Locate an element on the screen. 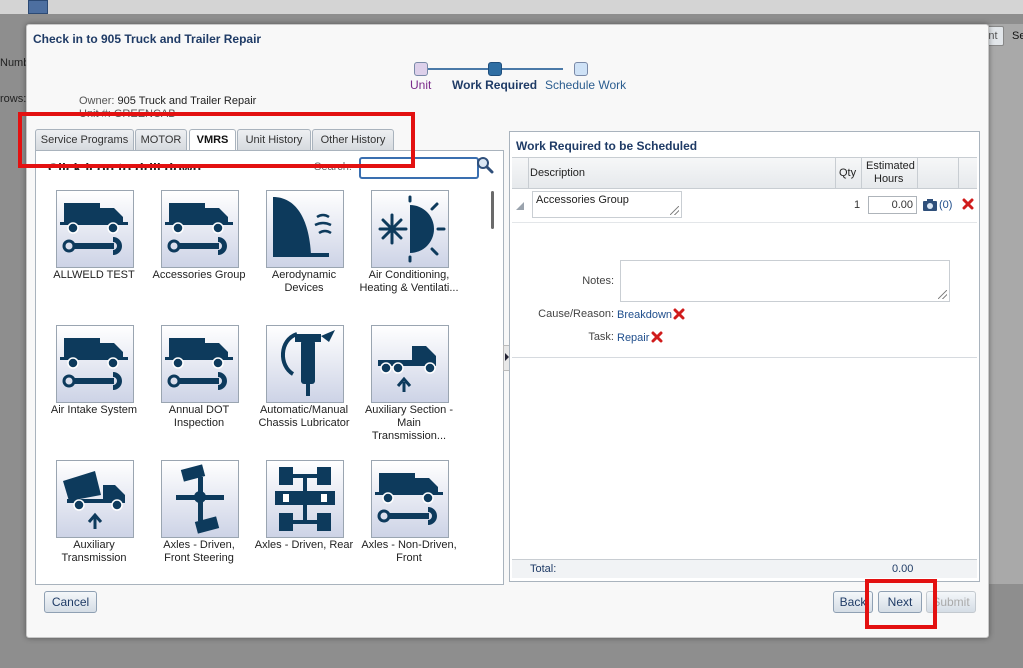 This screenshot has width=1023, height=668. attachments-count: (0) is located at coordinates (945, 205).